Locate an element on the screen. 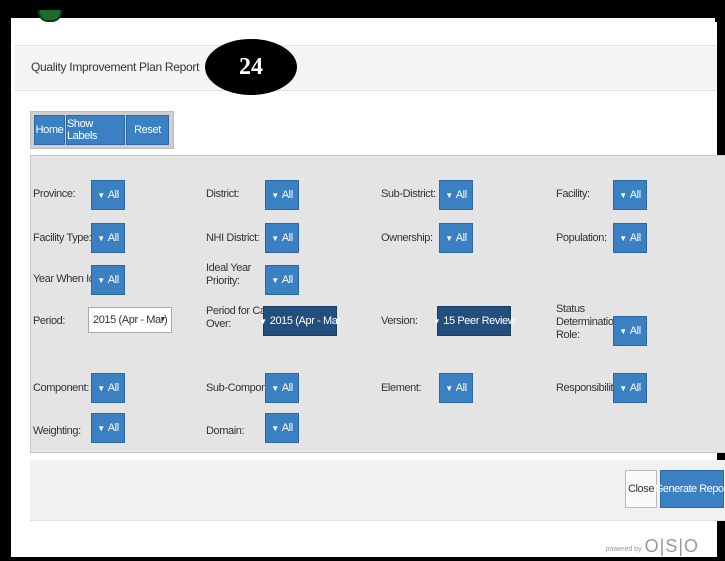 Image resolution: width=725 pixels, height=561 pixels. facility-label: Facility: is located at coordinates (573, 194).